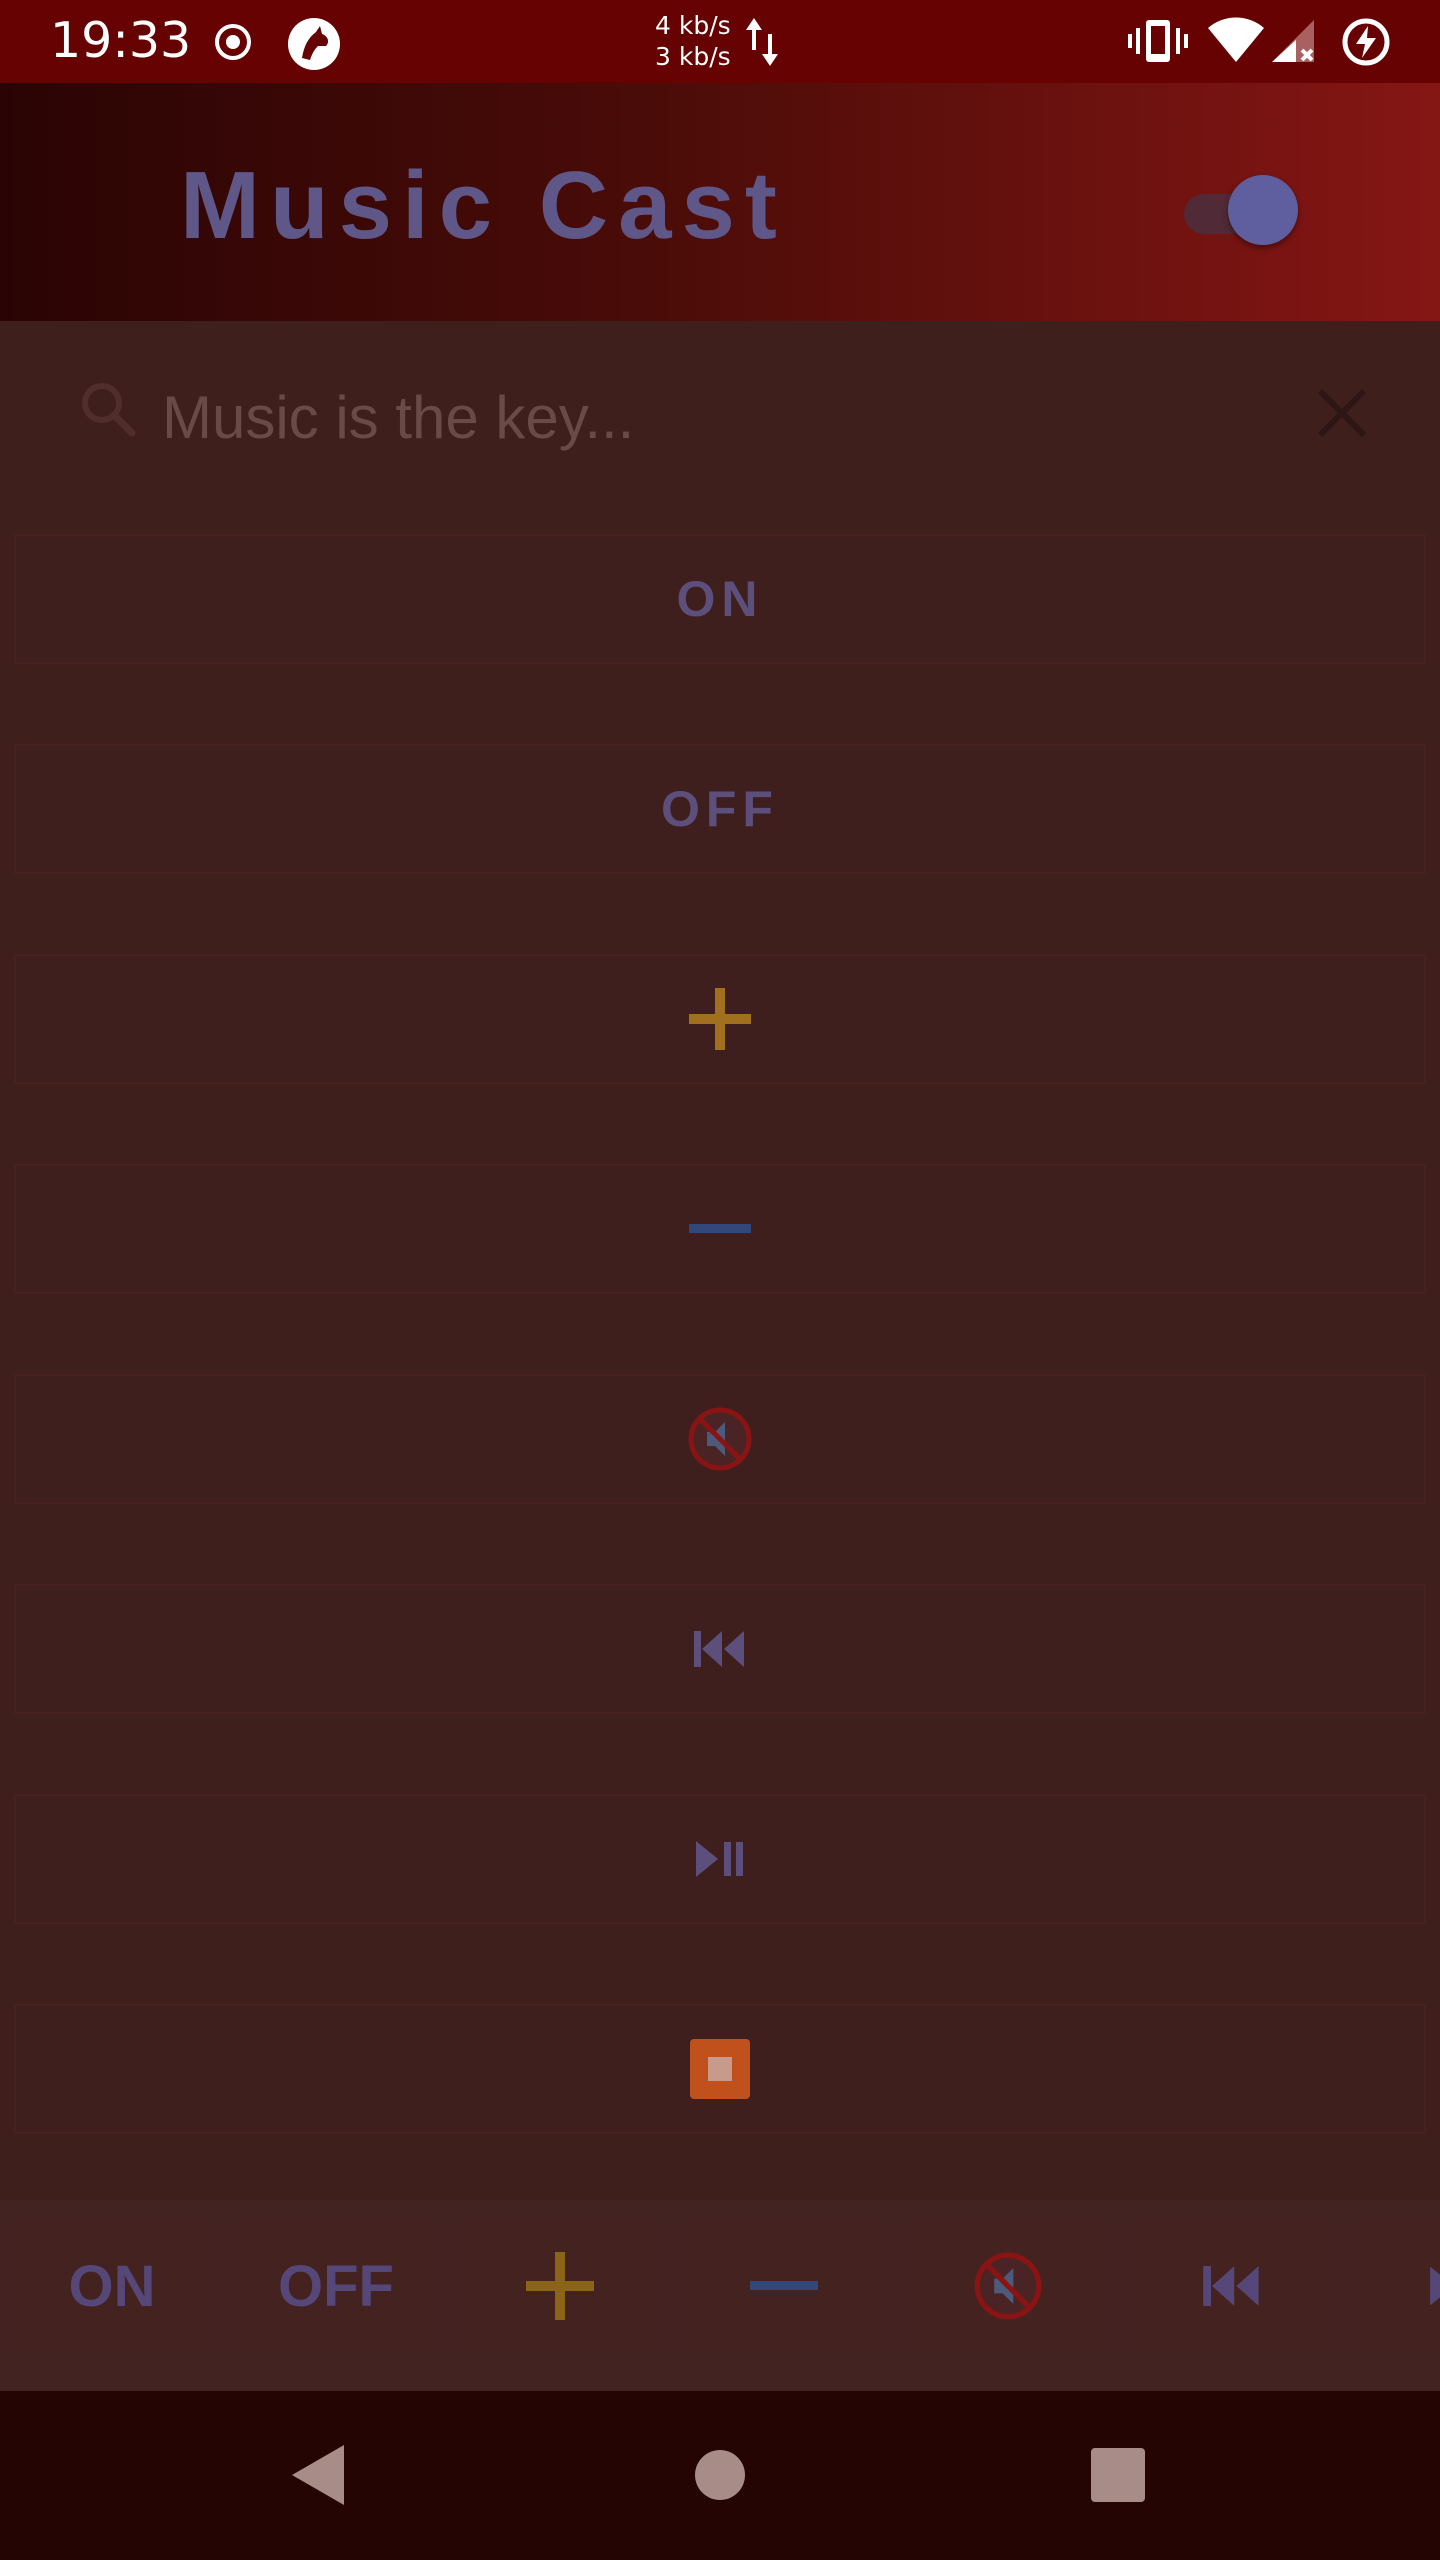  What do you see at coordinates (318, 2477) in the screenshot?
I see `back-icon` at bounding box center [318, 2477].